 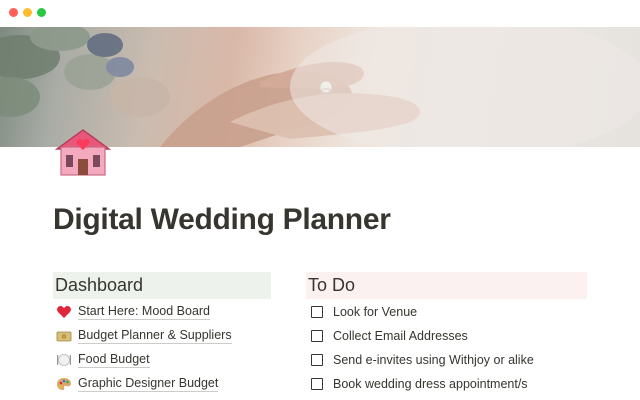 I want to click on todo-item-label: Book wedding dress appointment/s, so click(x=430, y=384).